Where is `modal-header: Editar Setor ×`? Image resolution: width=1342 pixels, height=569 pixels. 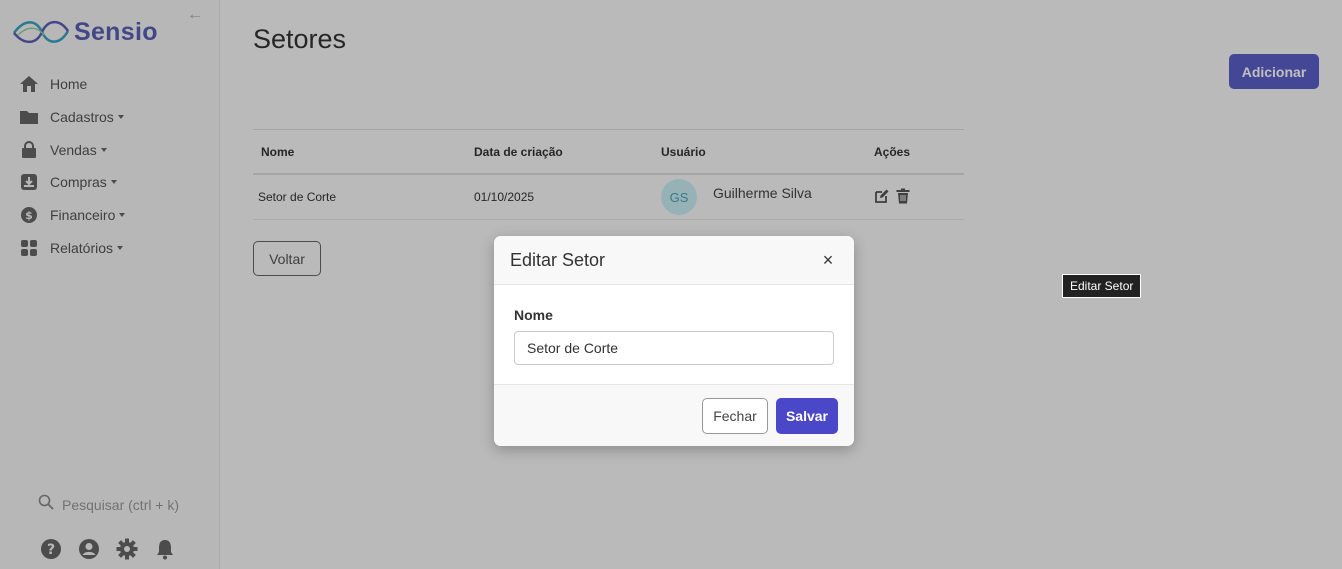 modal-header: Editar Setor × is located at coordinates (674, 260).